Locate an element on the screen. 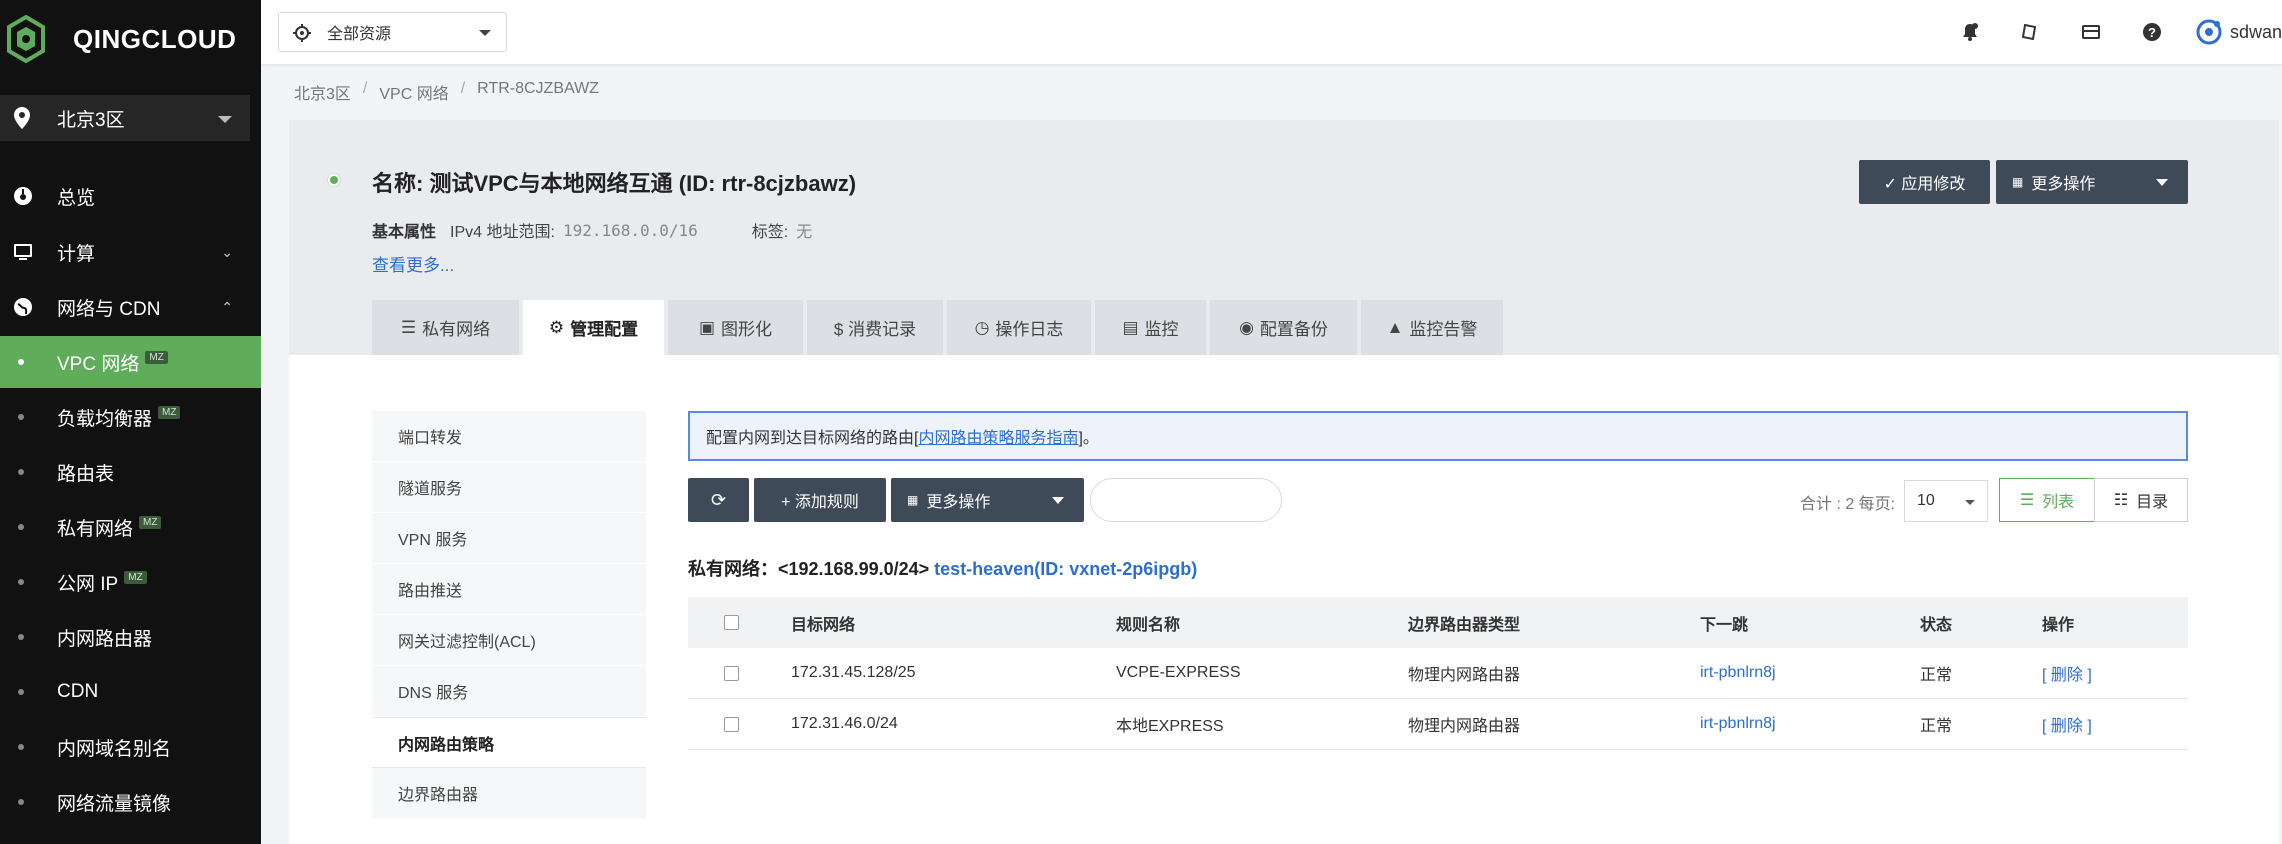 The height and width of the screenshot is (844, 2282). nav-traffic-mirror: 网络流量镜像 is located at coordinates (130, 802).